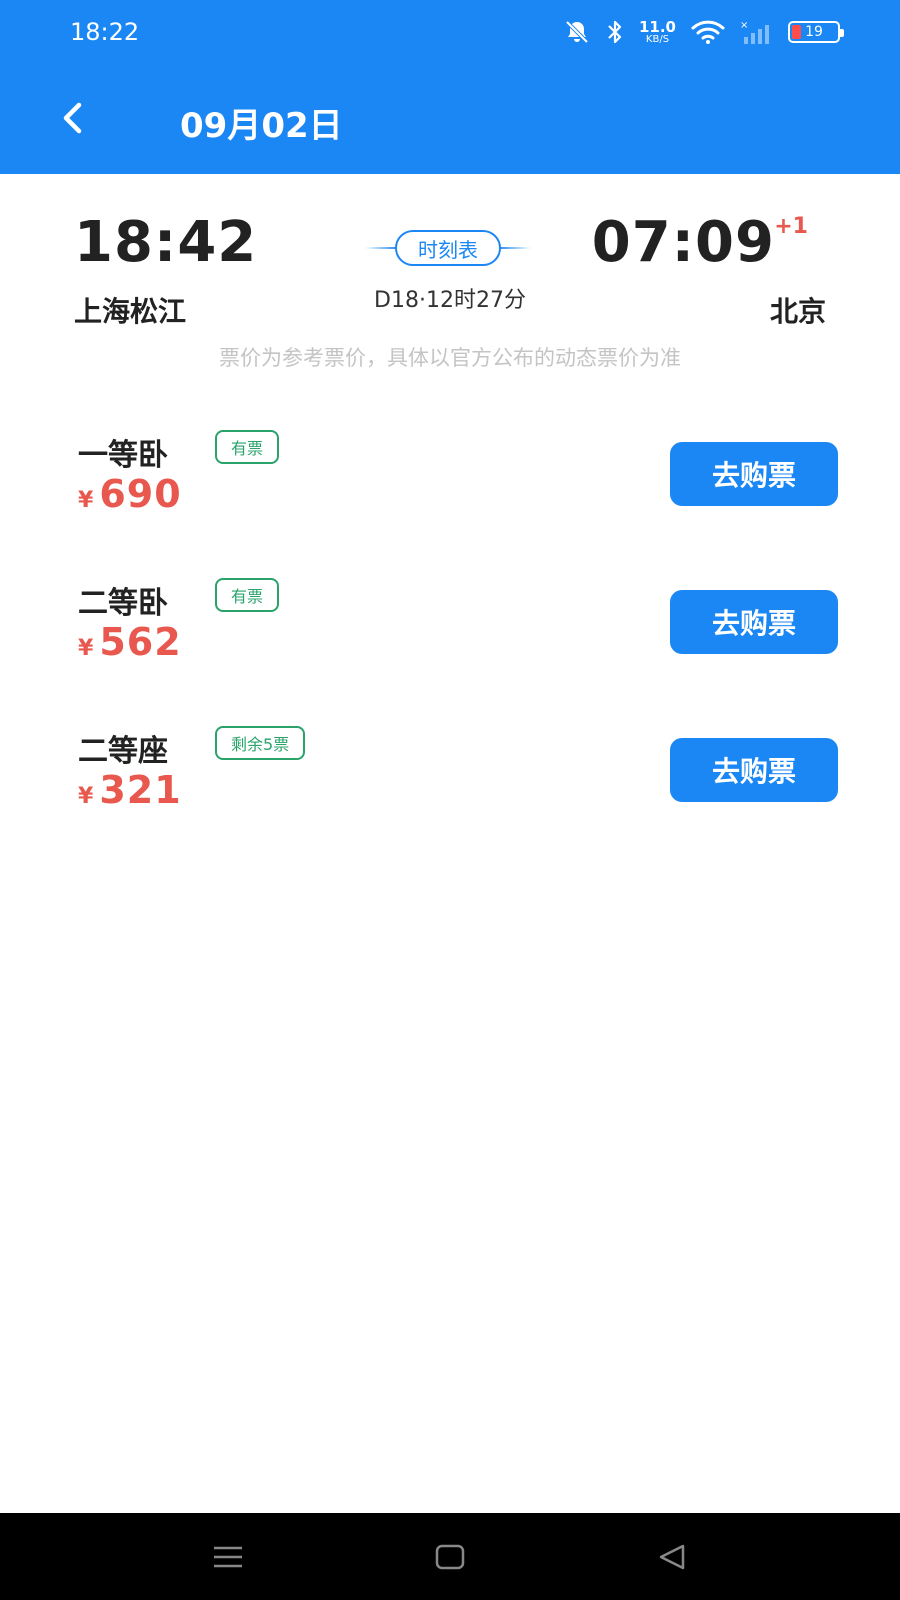 The height and width of the screenshot is (1600, 900). Describe the element at coordinates (450, 119) in the screenshot. I see `nav-bar: 09月02日` at that location.